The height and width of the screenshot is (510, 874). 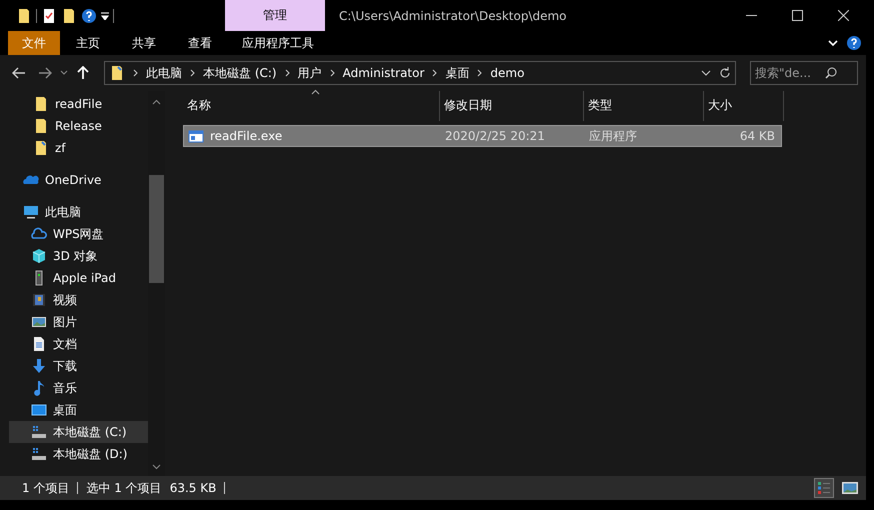 What do you see at coordinates (156, 467) in the screenshot?
I see `scroll-down-icon` at bounding box center [156, 467].